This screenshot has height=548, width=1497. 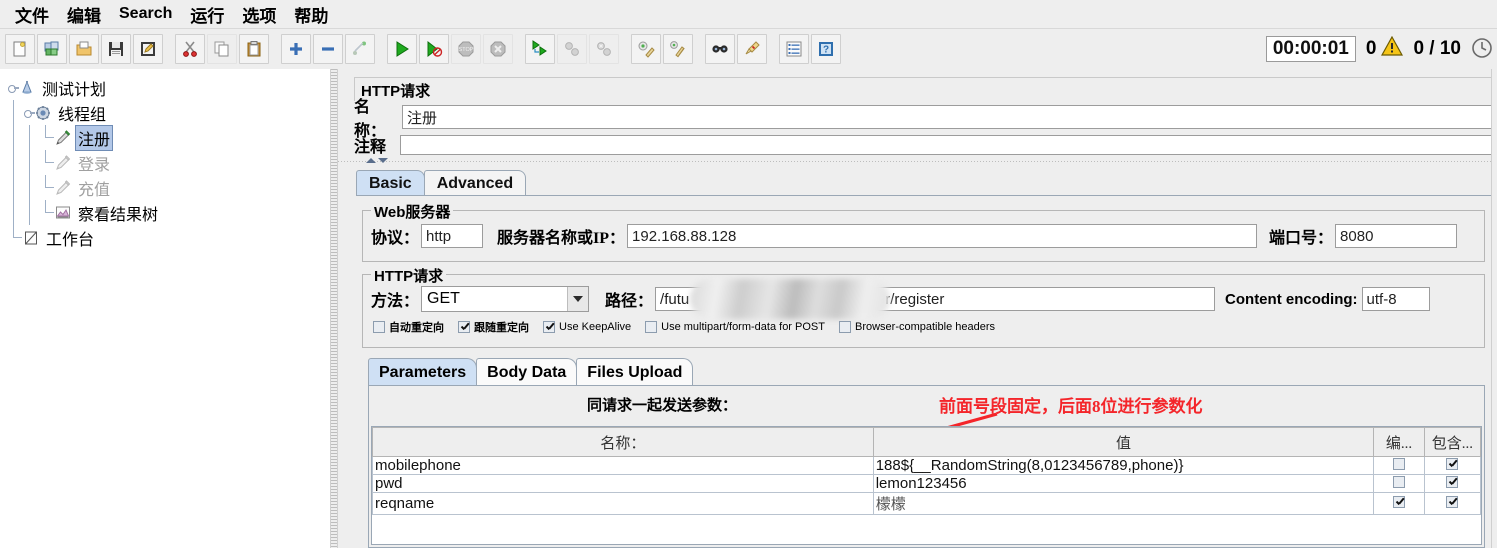 I want to click on protocol-label: 协议：, so click(x=395, y=238).